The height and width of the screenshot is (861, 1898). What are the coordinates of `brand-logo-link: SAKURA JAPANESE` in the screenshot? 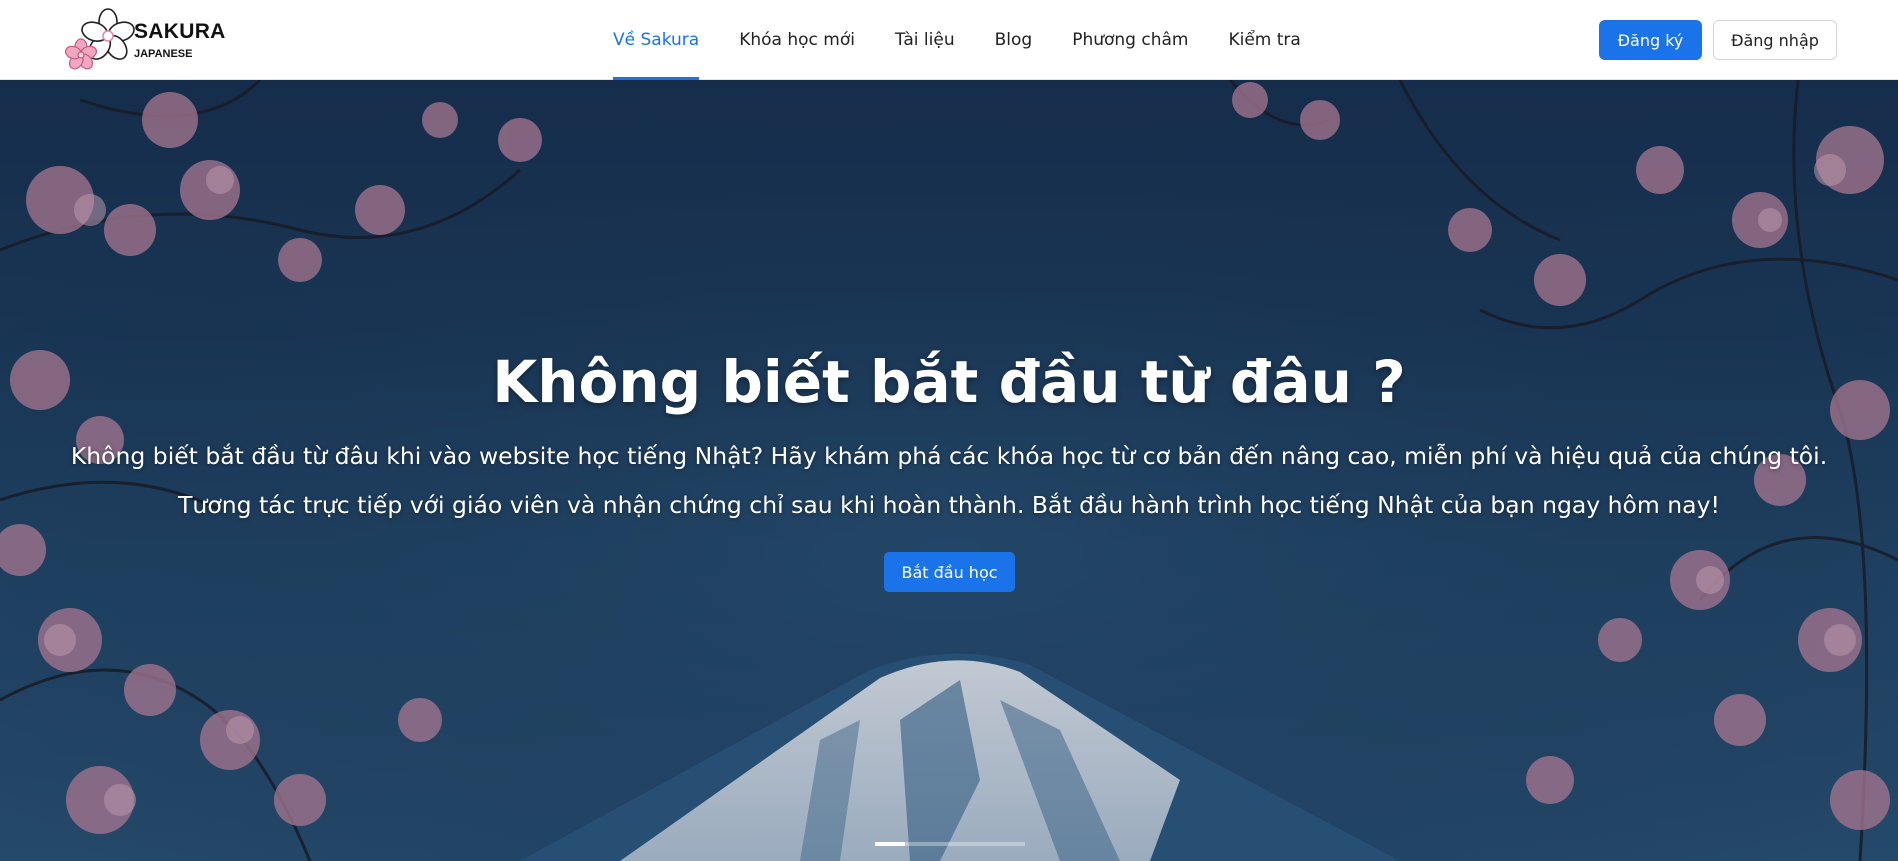 It's located at (149, 40).